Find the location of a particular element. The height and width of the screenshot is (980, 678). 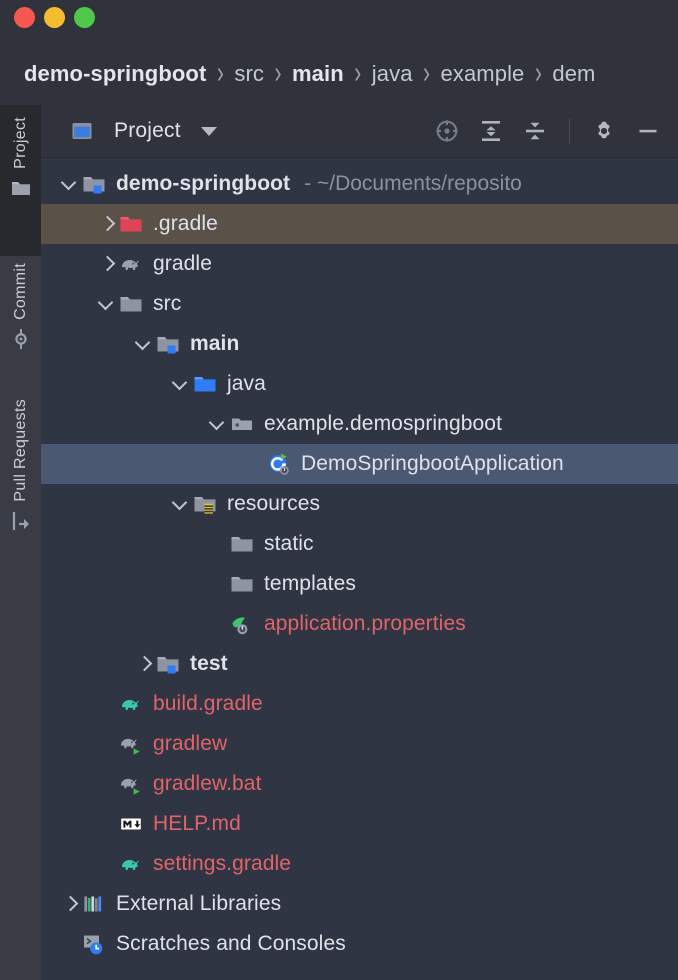

minimize-window-button is located at coordinates (54, 17).